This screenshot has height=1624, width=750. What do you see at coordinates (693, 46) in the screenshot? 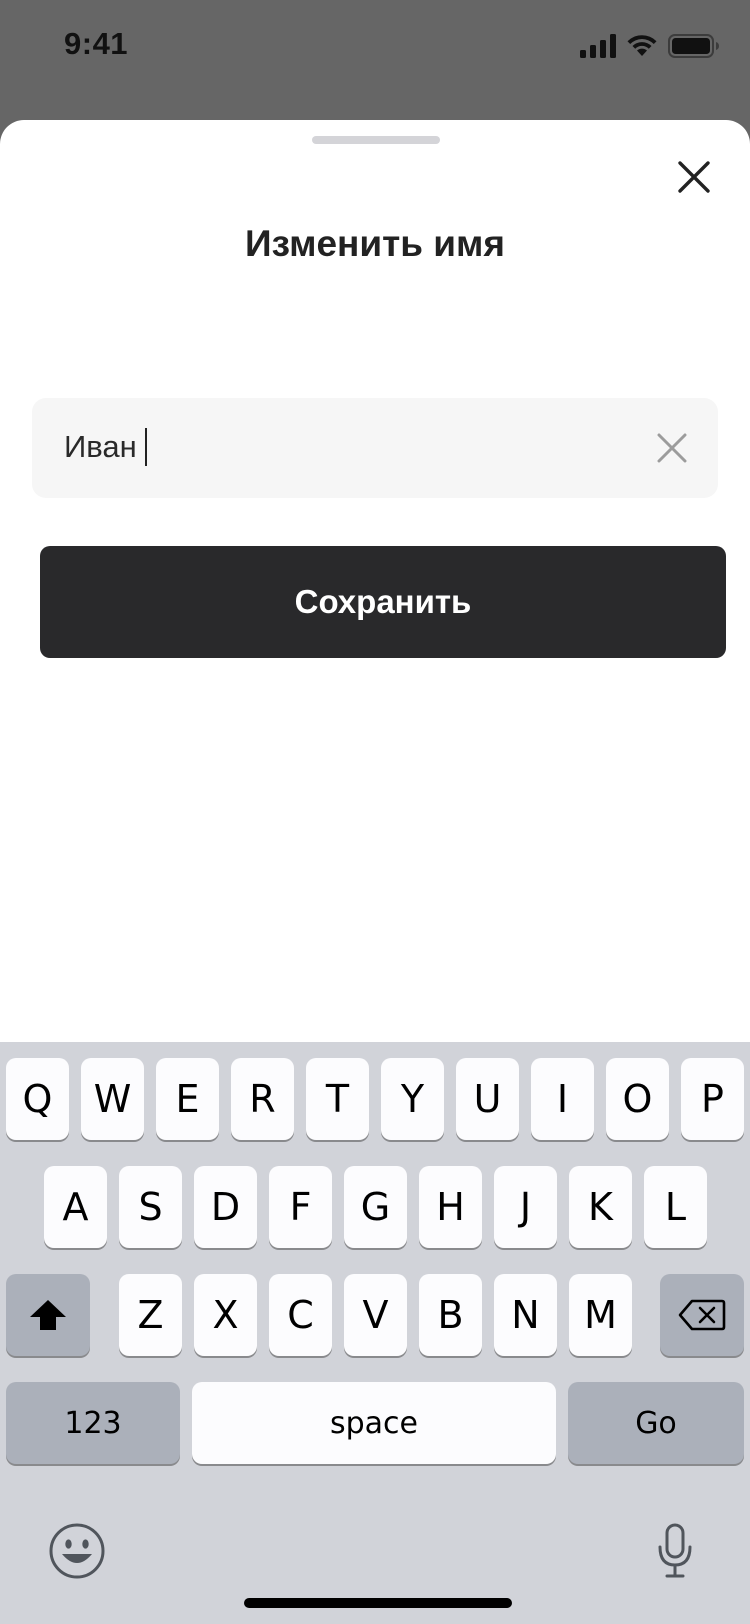
I see `battery-icon` at bounding box center [693, 46].